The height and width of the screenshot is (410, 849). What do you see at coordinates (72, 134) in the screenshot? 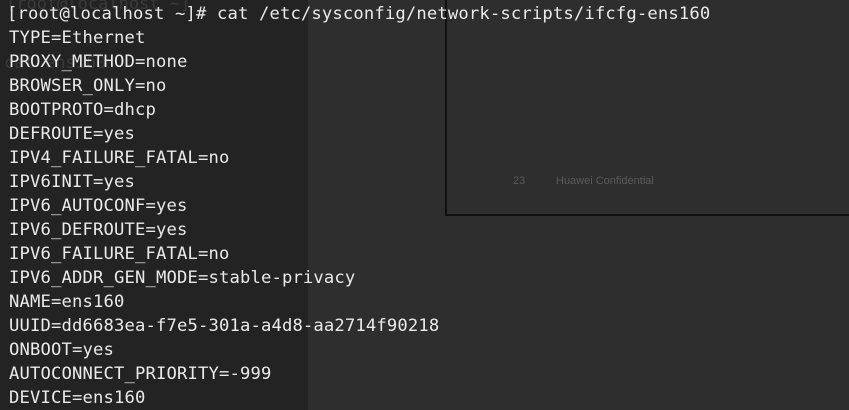
I see `output-line: DEFROUTE=yes` at bounding box center [72, 134].